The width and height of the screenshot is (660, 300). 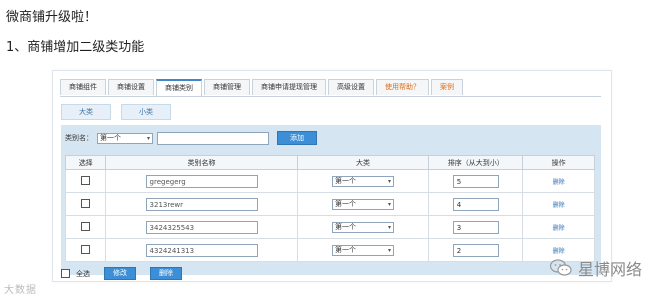 What do you see at coordinates (125, 138) in the screenshot?
I see `category-select: 第一个 ▾` at bounding box center [125, 138].